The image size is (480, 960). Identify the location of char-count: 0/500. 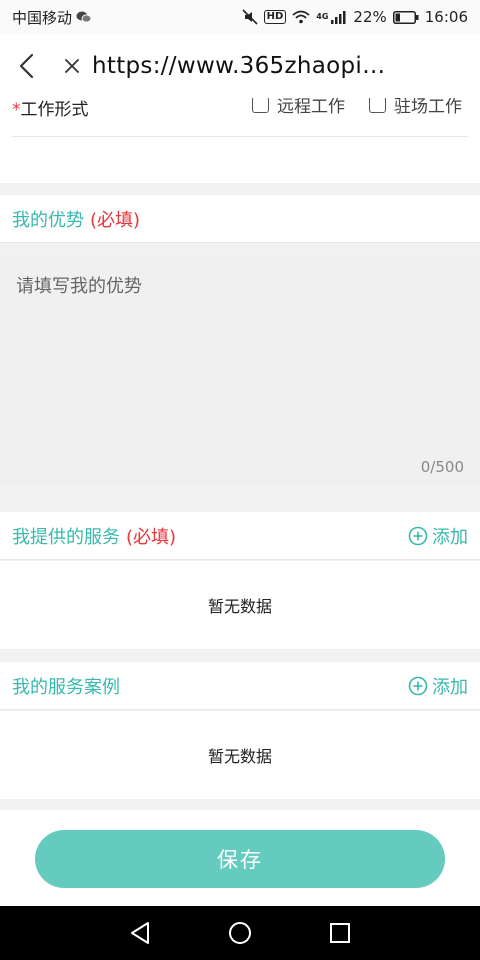
(442, 467).